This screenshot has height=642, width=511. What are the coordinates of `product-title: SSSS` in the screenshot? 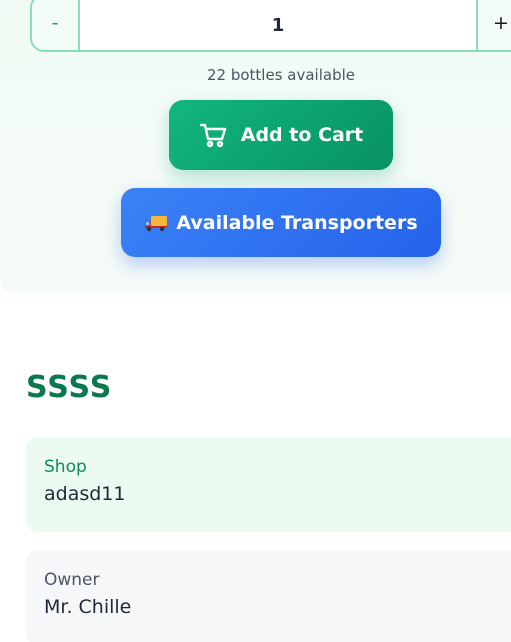 It's located at (69, 387).